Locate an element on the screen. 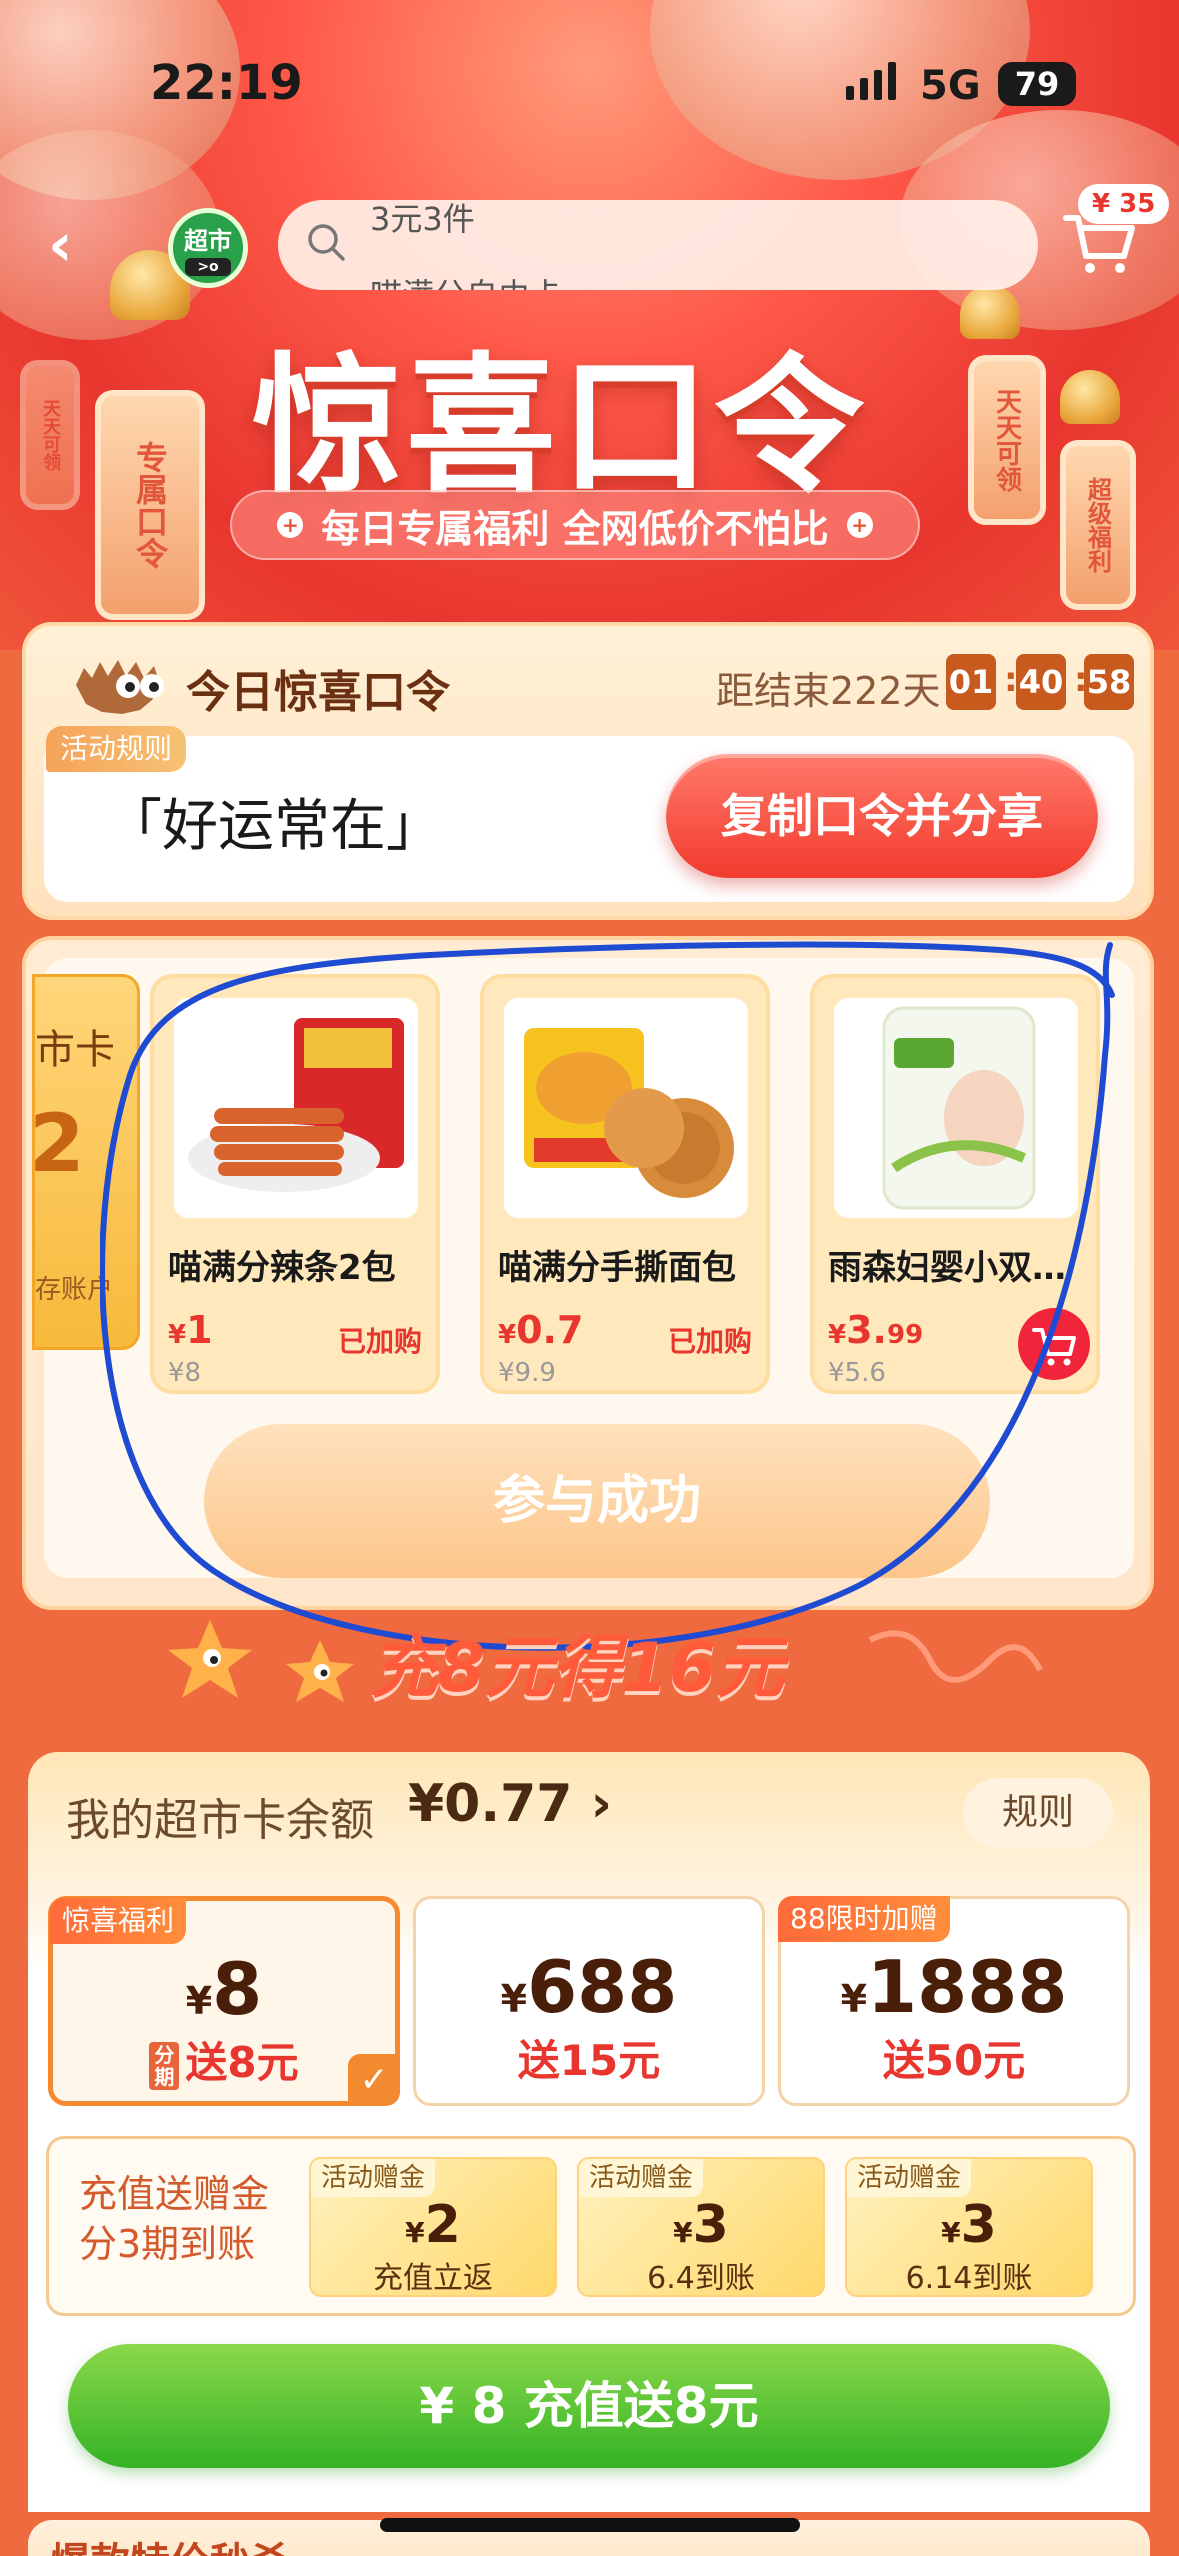  bonus-gift-item: 活动赠金 ¥2 充值立返 is located at coordinates (433, 2227).